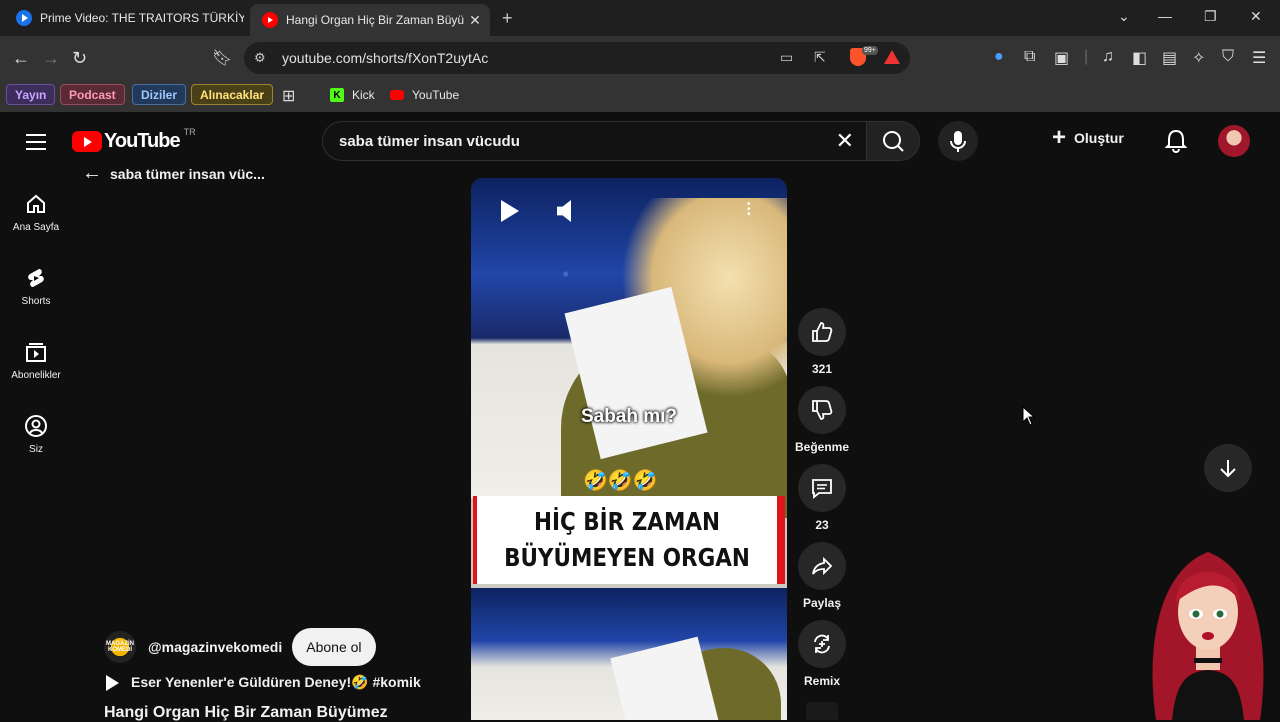 This screenshot has width=1280, height=722. What do you see at coordinates (370, 20) in the screenshot?
I see `tab-youtube-short: Hangi Organ Hiç Bir Zaman Büyü ✕` at bounding box center [370, 20].